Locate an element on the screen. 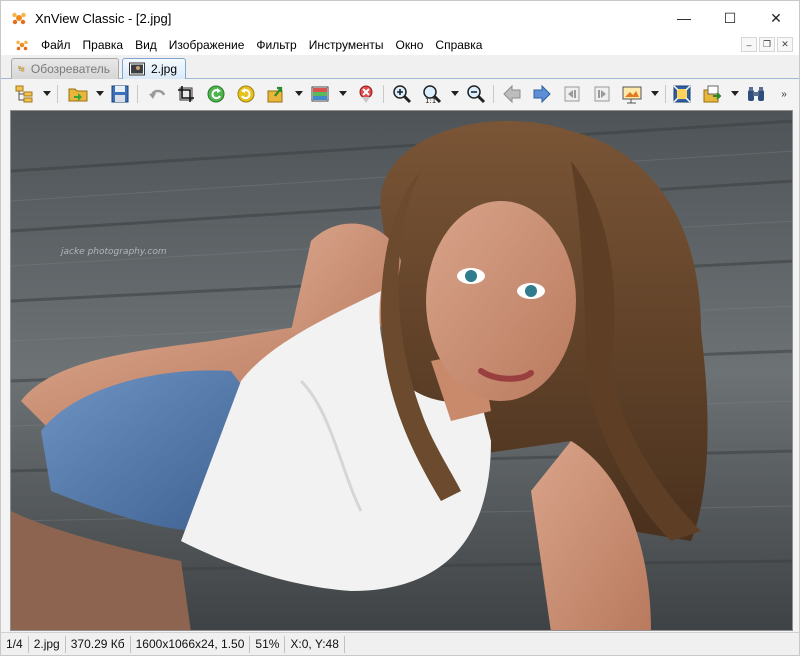 The width and height of the screenshot is (800, 656). adjust-dropdown-arrow is located at coordinates (343, 93).